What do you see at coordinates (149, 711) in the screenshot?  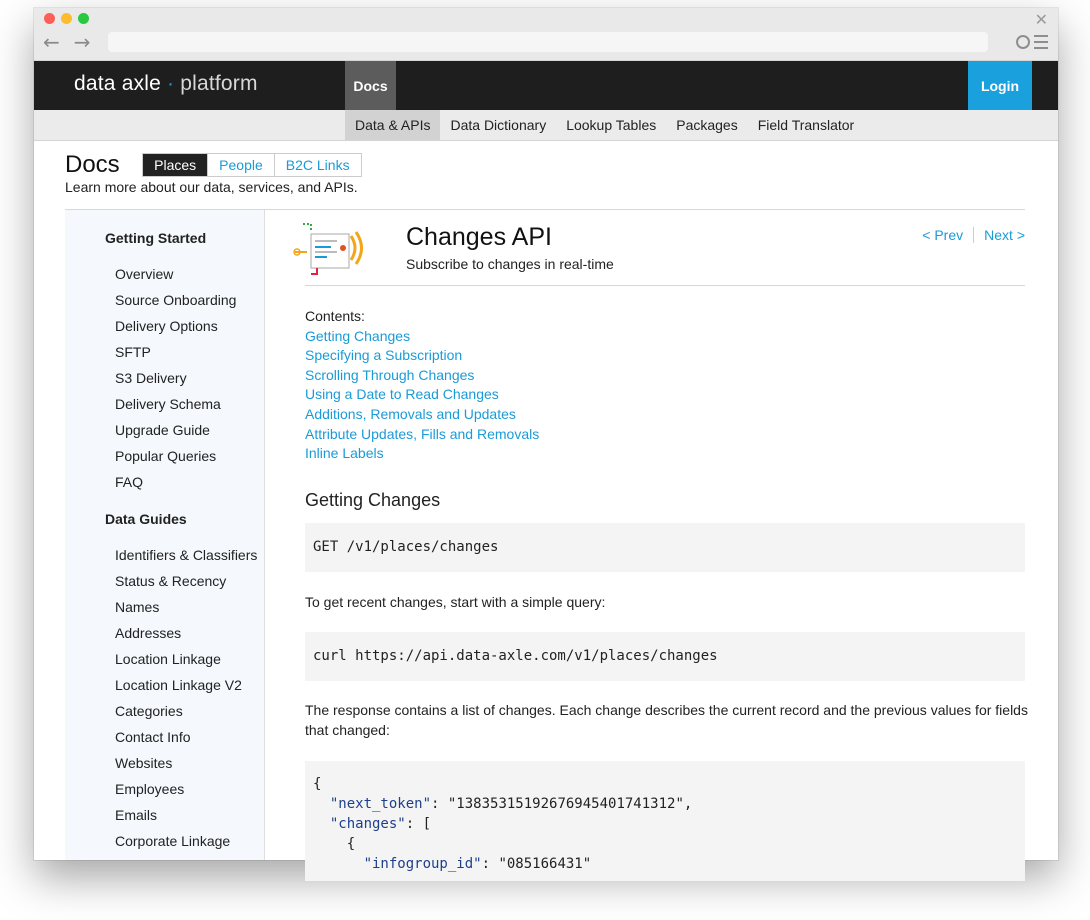 I see `sidebar-item: Categories` at bounding box center [149, 711].